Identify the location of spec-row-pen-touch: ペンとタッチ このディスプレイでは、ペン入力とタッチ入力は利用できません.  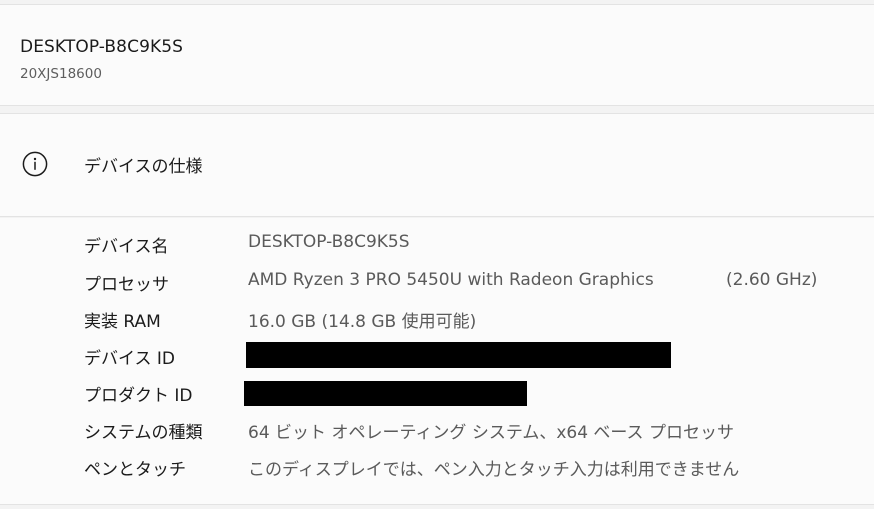
(437, 471).